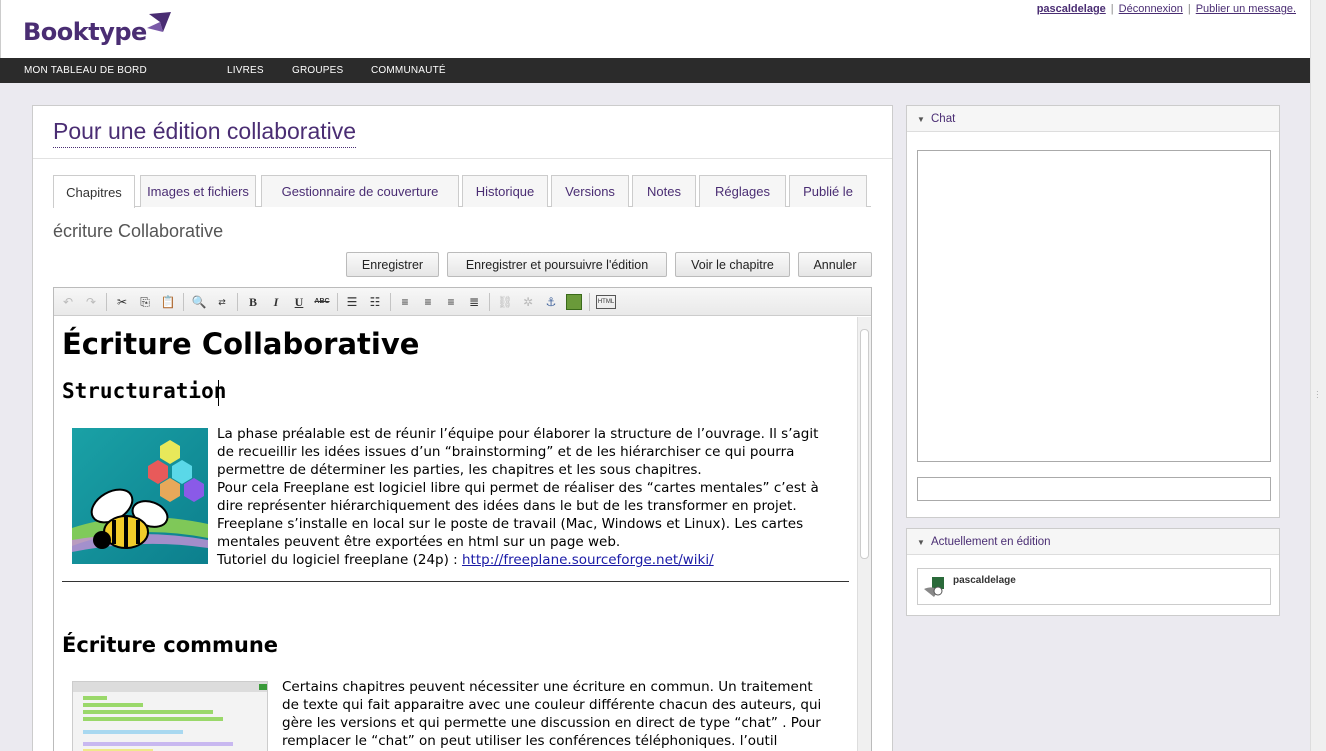 The width and height of the screenshot is (1326, 751). Describe the element at coordinates (588, 560) in the screenshot. I see `freeplane-wiki-link: http://freeplane.sourceforge.net/wiki/` at that location.